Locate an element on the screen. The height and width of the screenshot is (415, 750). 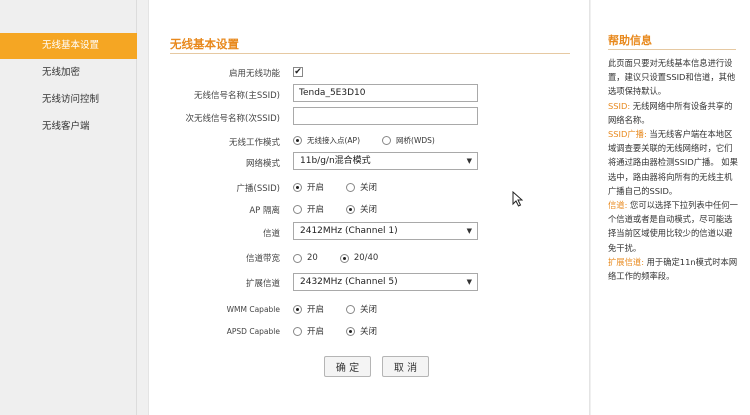
ssid-input is located at coordinates (385, 93).